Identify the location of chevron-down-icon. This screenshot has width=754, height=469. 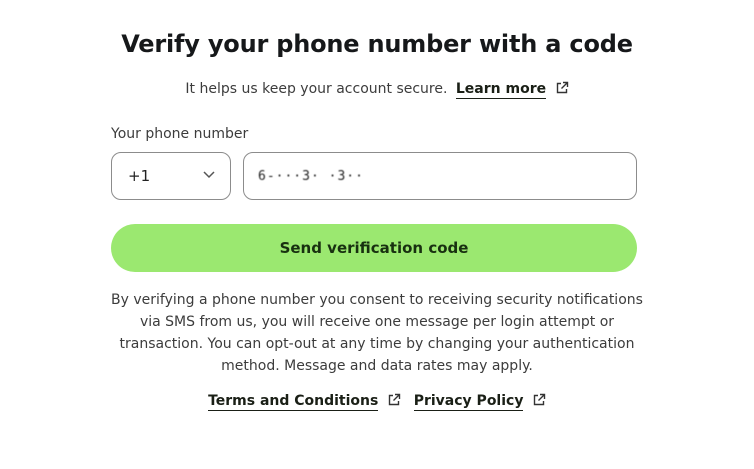
(209, 176).